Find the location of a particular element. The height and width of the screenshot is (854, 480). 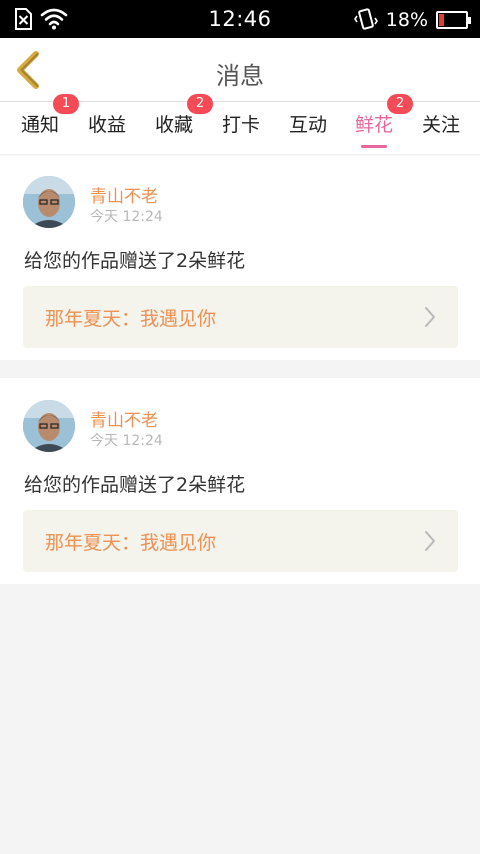

page-title: 消息 is located at coordinates (240, 76).